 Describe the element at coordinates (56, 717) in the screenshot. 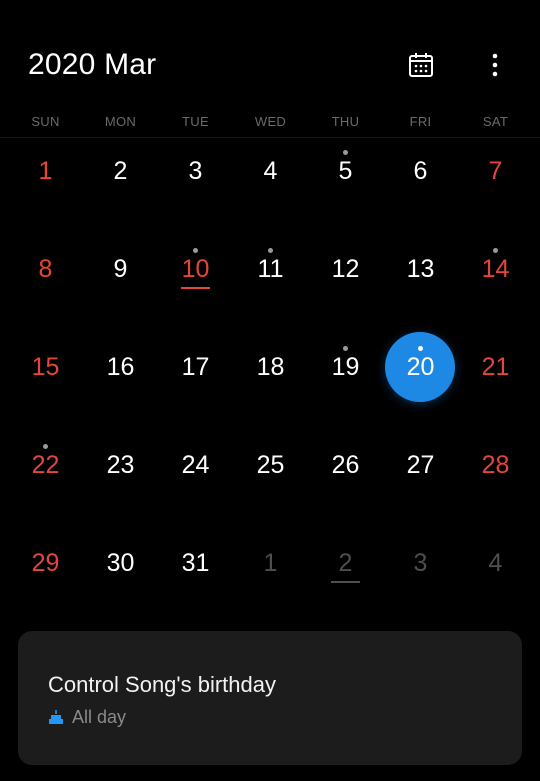

I see `cake-icon` at that location.